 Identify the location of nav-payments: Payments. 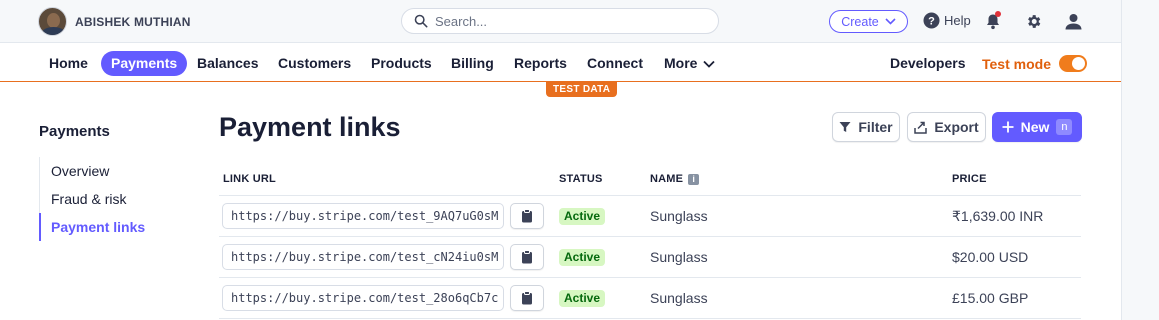
(144, 63).